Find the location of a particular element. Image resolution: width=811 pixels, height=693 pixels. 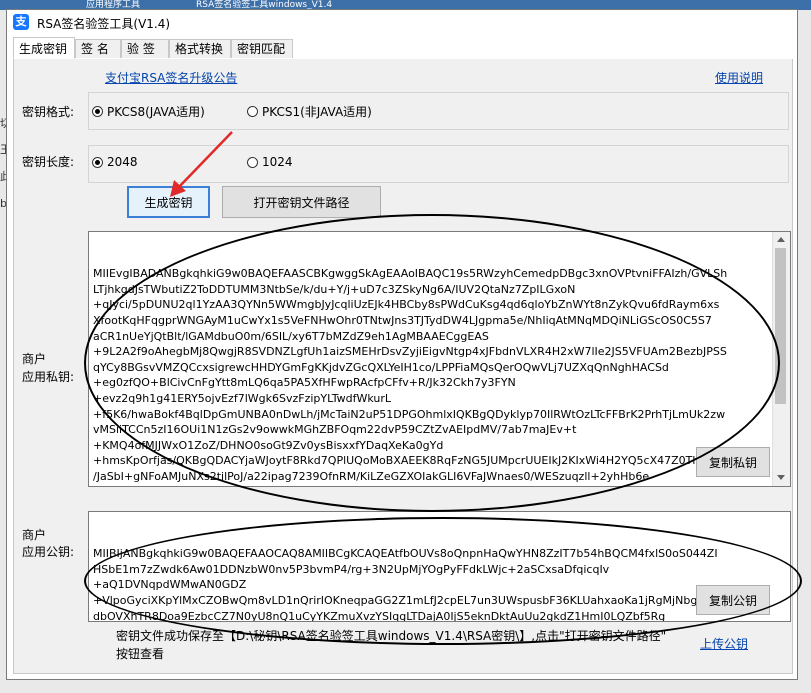

annotation-arrow is located at coordinates (201, 164).